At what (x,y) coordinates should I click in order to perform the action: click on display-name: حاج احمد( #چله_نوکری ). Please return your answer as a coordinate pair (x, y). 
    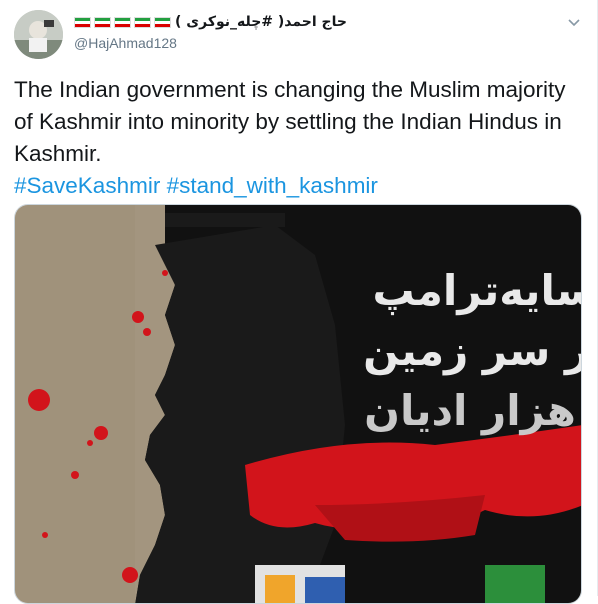
    Looking at the image, I should click on (210, 22).